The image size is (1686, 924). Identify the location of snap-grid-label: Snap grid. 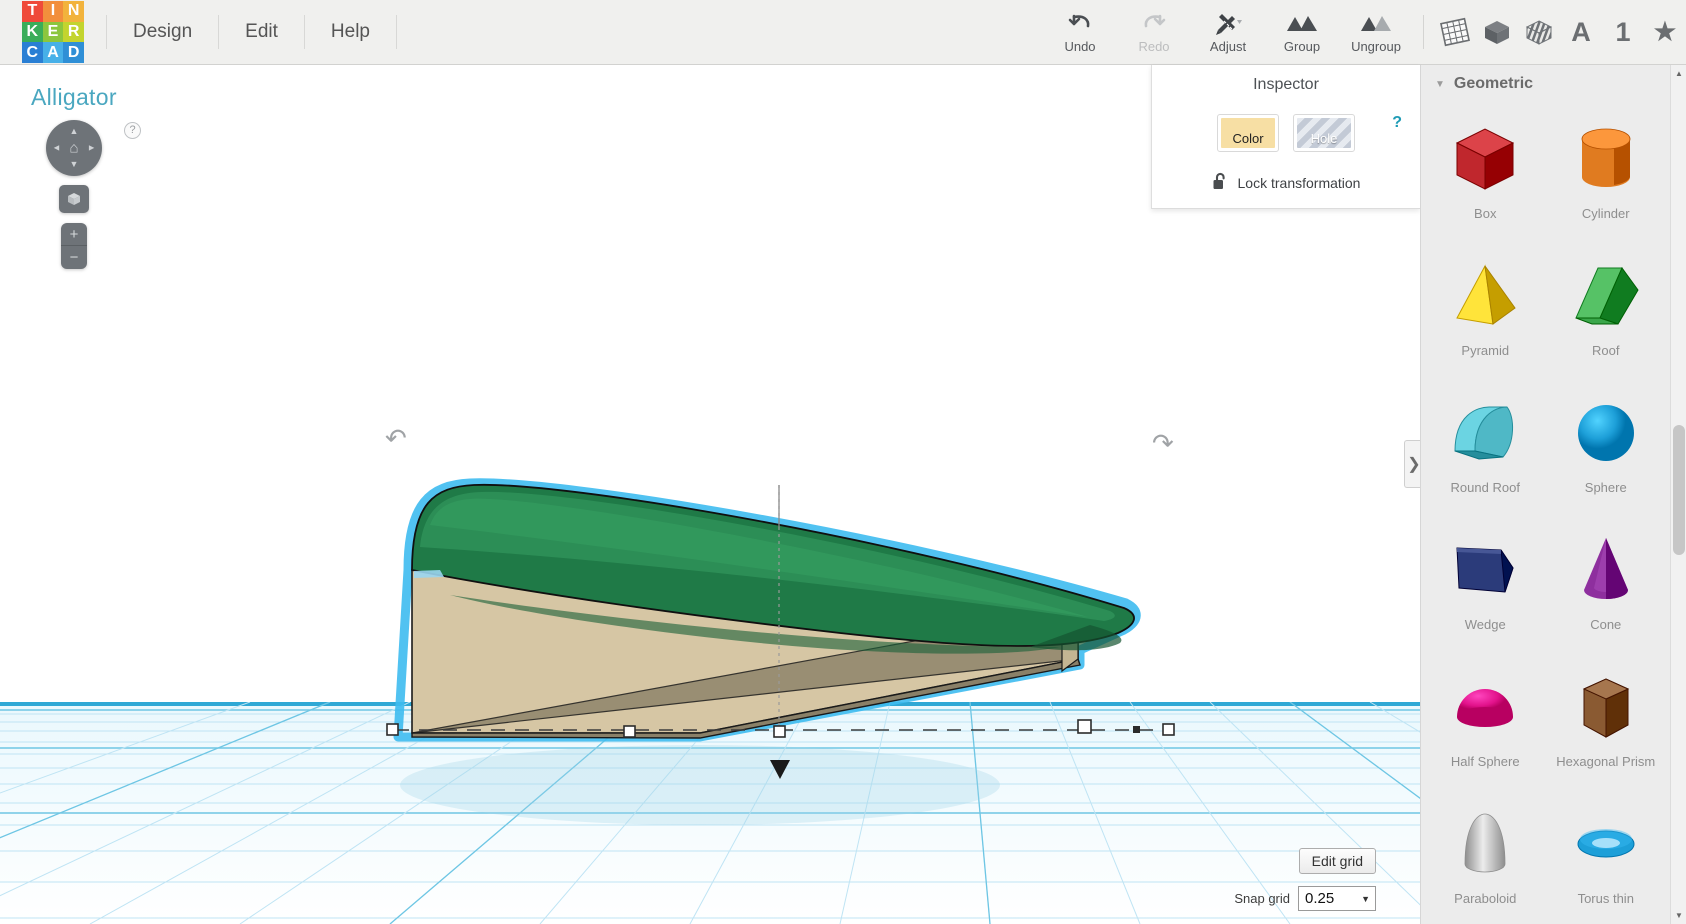
(1262, 898).